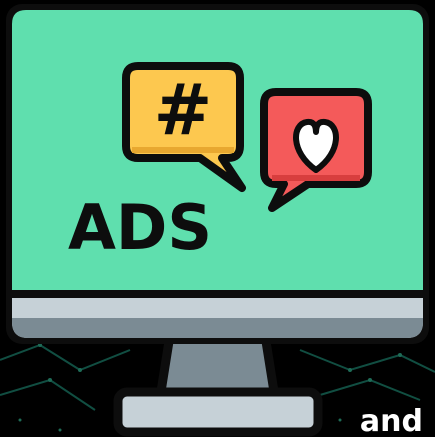  Describe the element at coordinates (218, 412) in the screenshot. I see `stand-base` at that location.